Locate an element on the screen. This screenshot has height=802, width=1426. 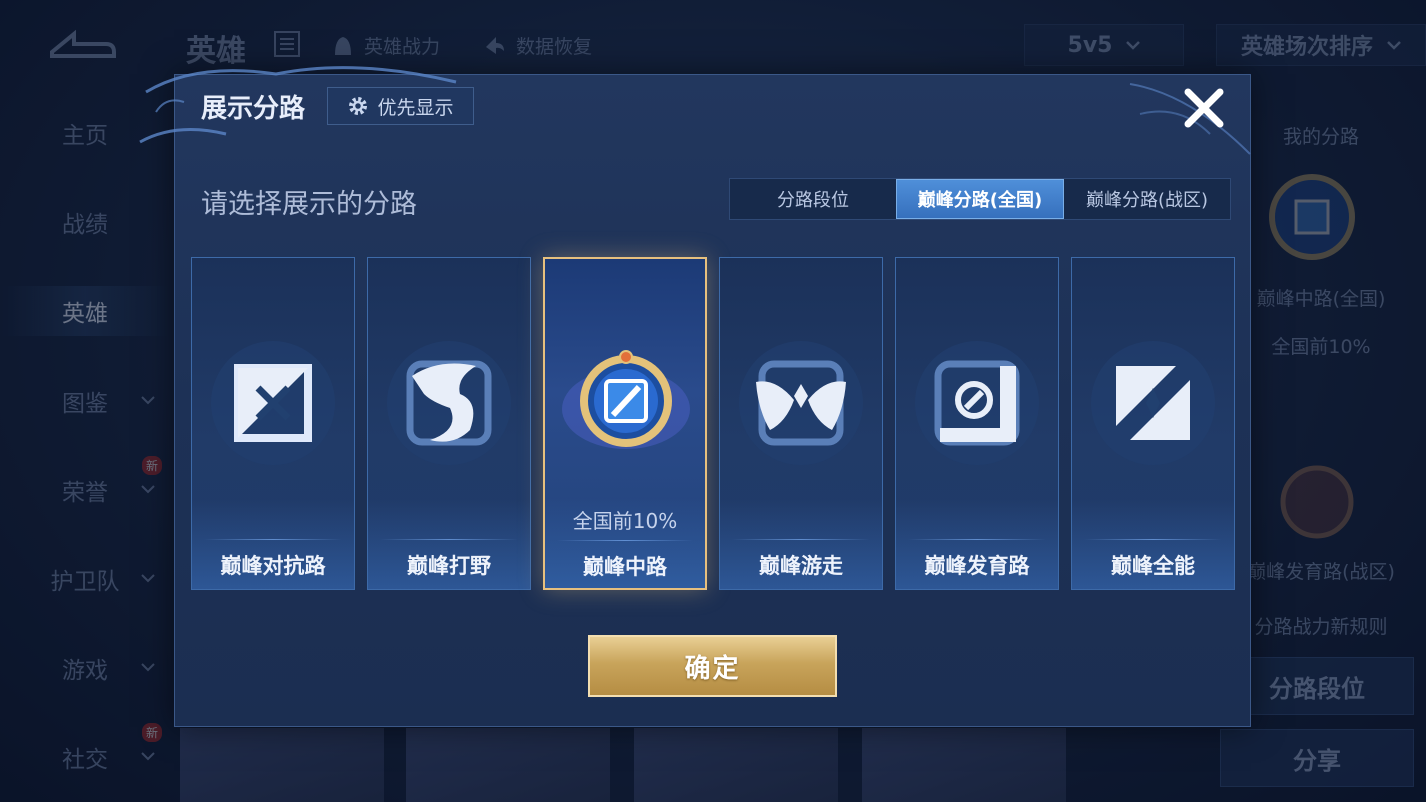
lane-type-tabs: 分路段位 巅峰分路(全国) 巅峰分路(战区) is located at coordinates (980, 199).